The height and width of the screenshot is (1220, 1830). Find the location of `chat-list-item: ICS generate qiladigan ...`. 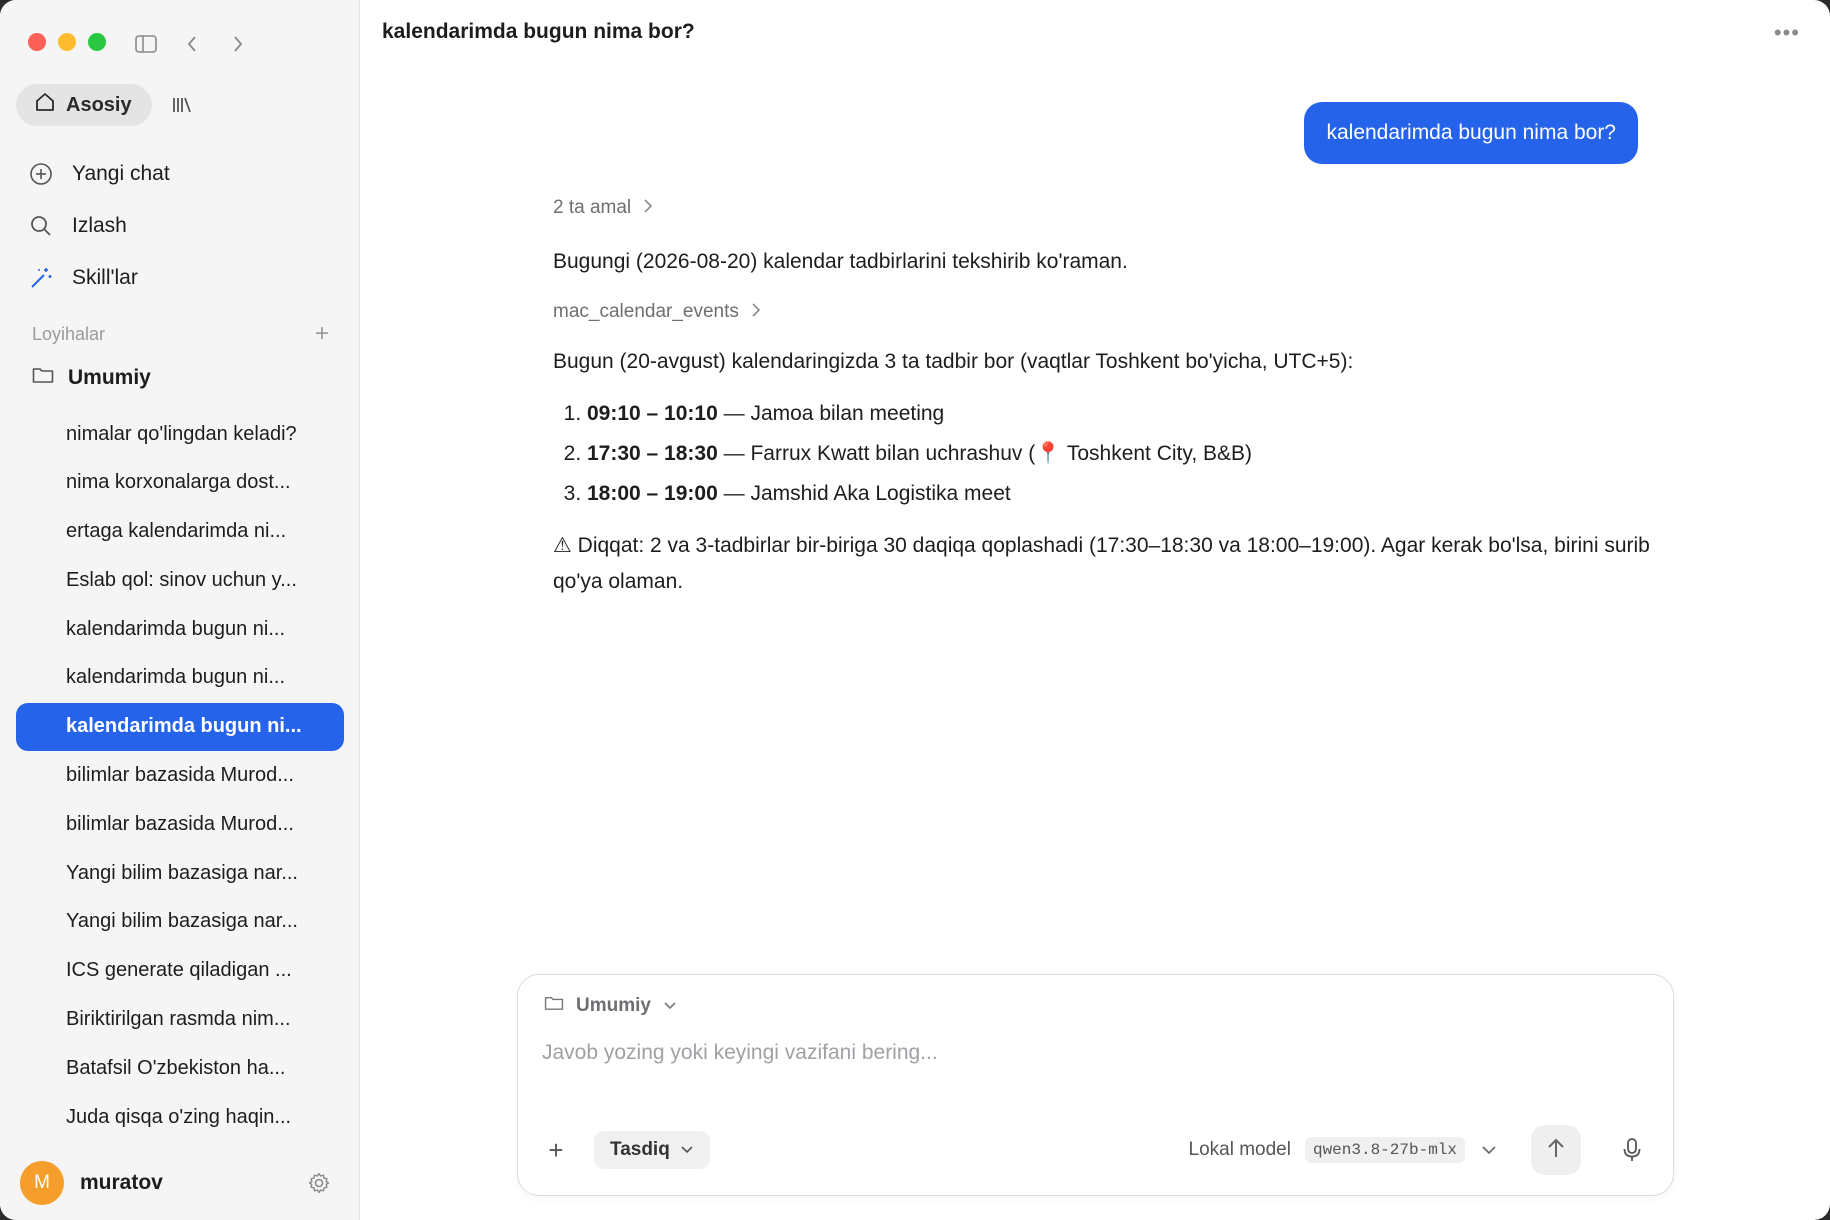

chat-list-item: ICS generate qiladigan ... is located at coordinates (180, 971).